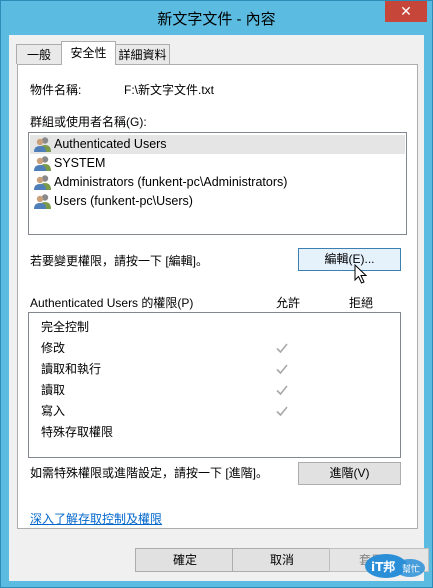 The height and width of the screenshot is (588, 433). Describe the element at coordinates (406, 11) in the screenshot. I see `close-button: ✕` at that location.